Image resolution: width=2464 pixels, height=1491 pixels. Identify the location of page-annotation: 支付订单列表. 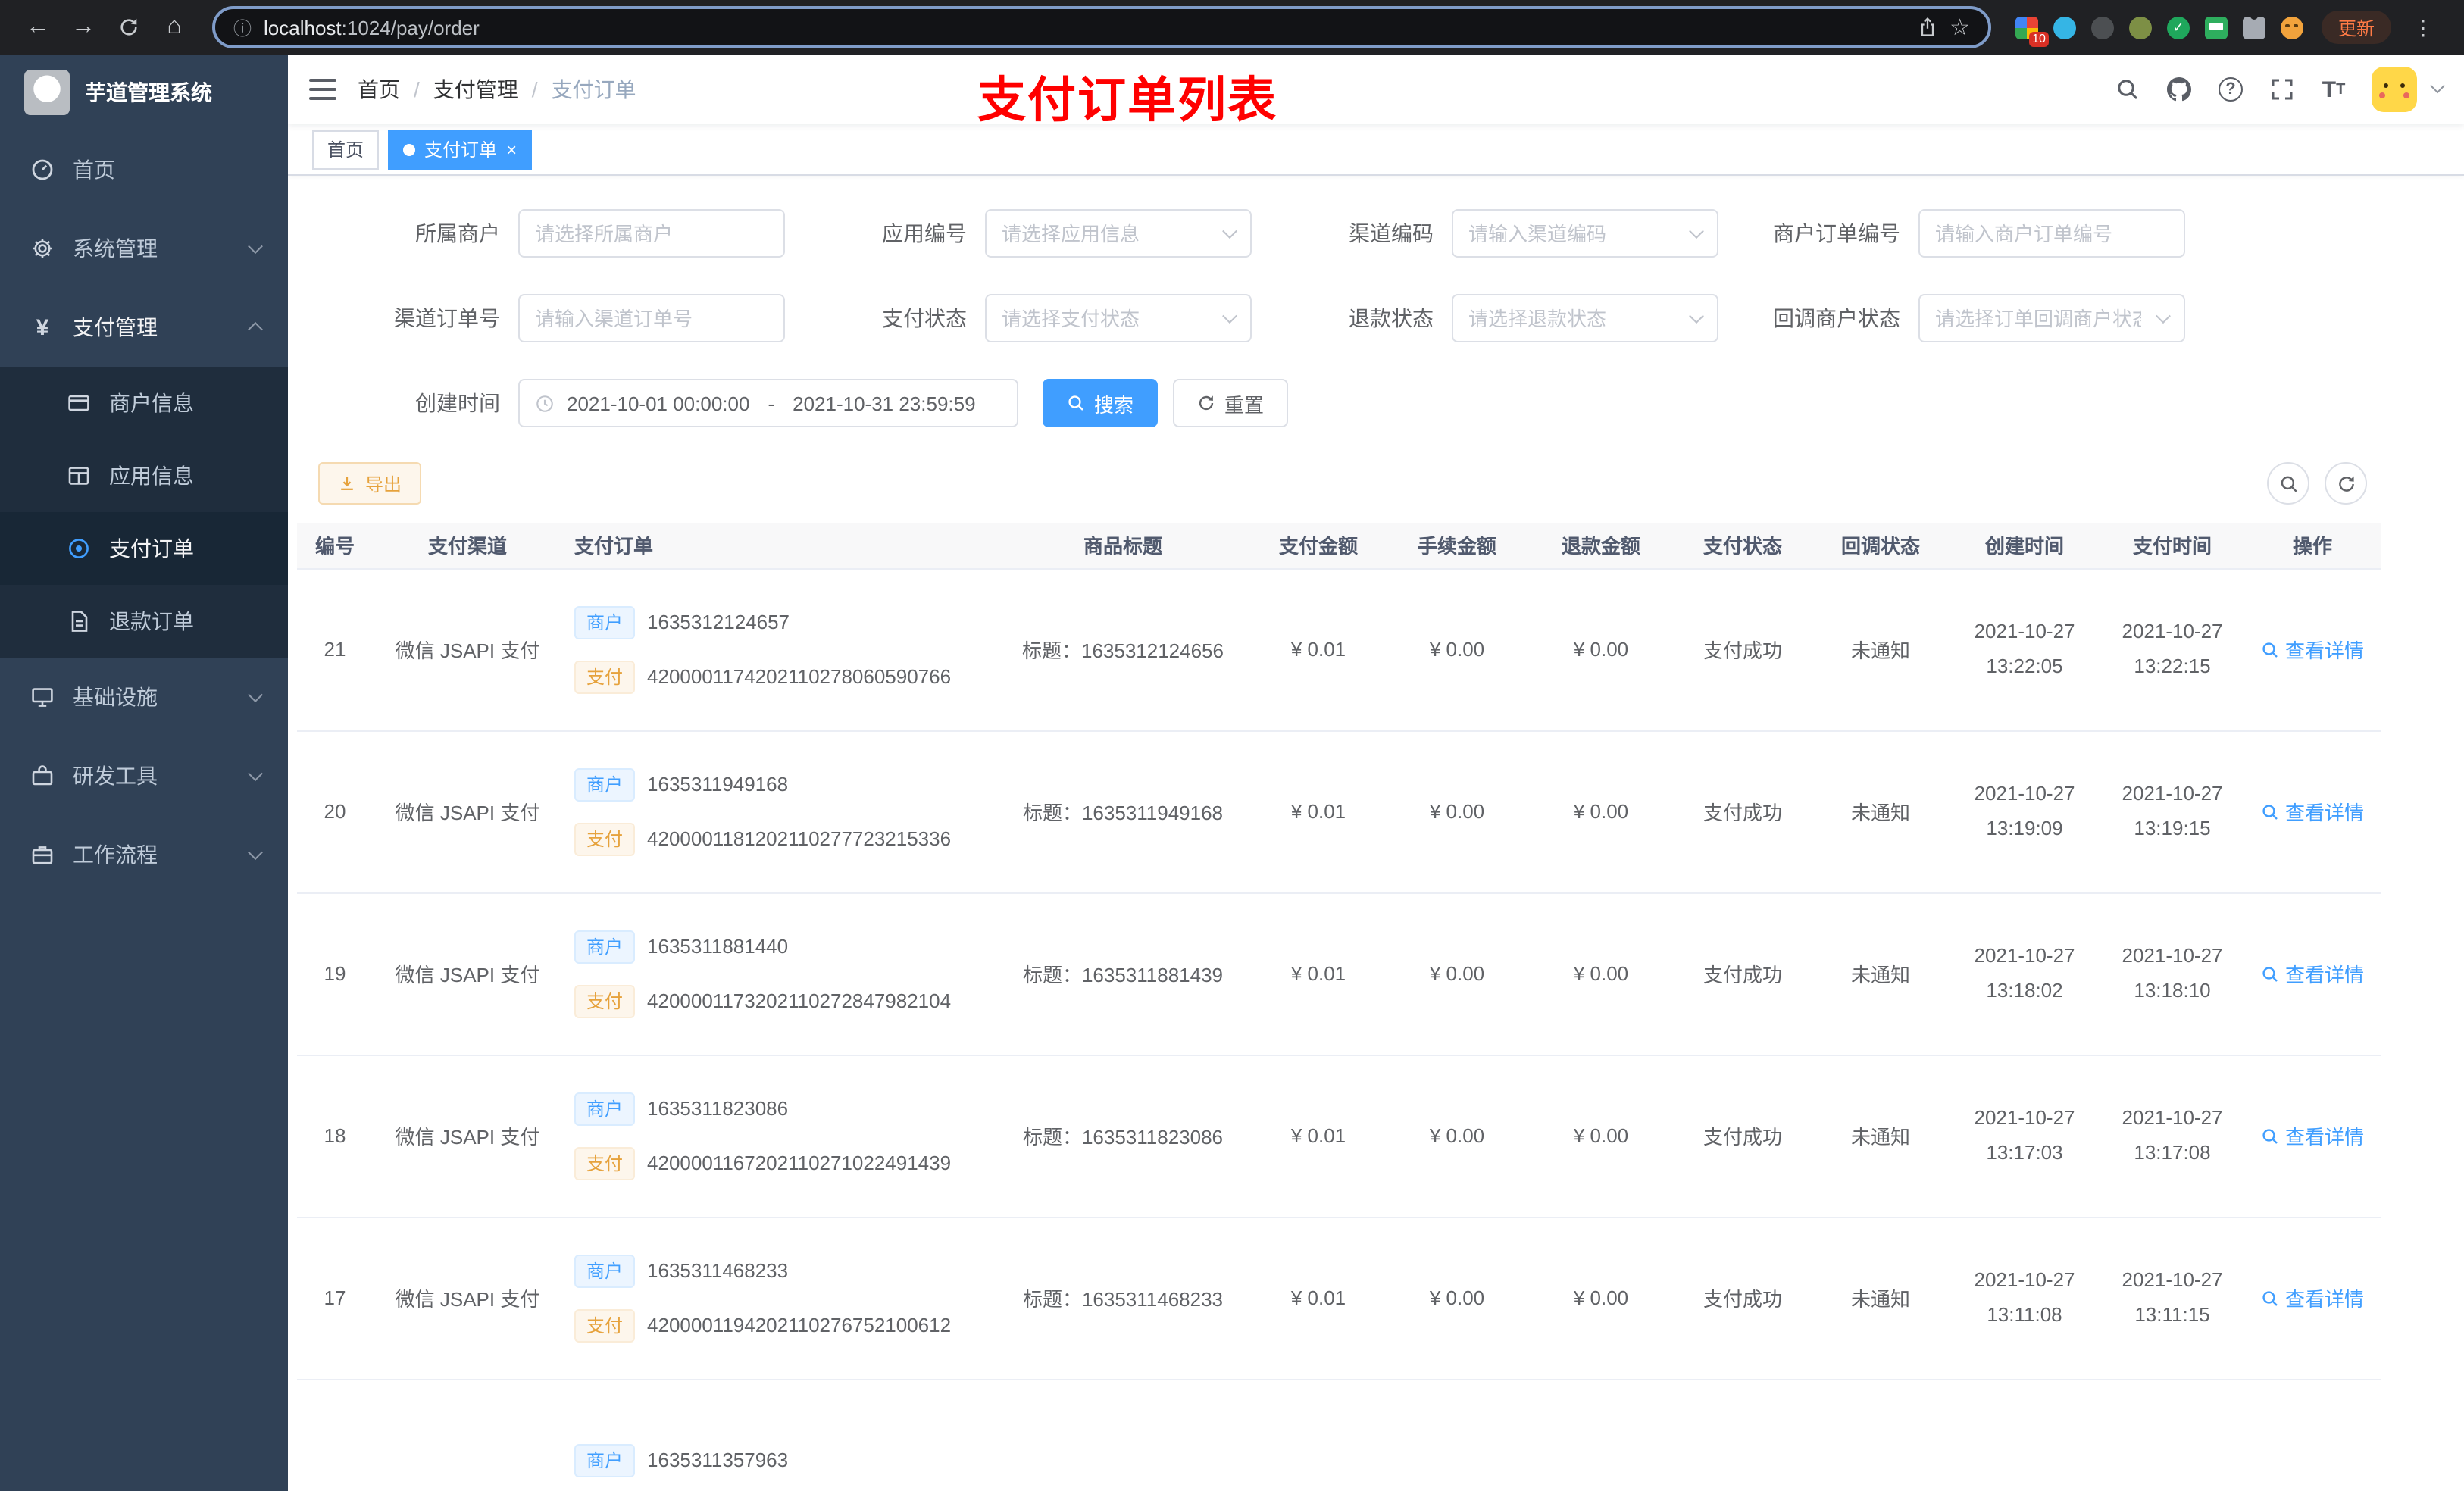
(1127, 100).